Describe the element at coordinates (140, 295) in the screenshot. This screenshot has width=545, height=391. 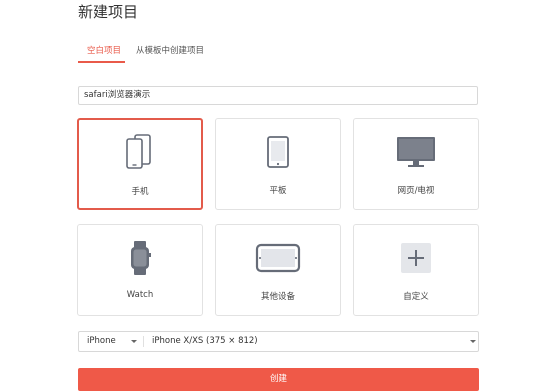
I see `device-card-label: Watch` at that location.